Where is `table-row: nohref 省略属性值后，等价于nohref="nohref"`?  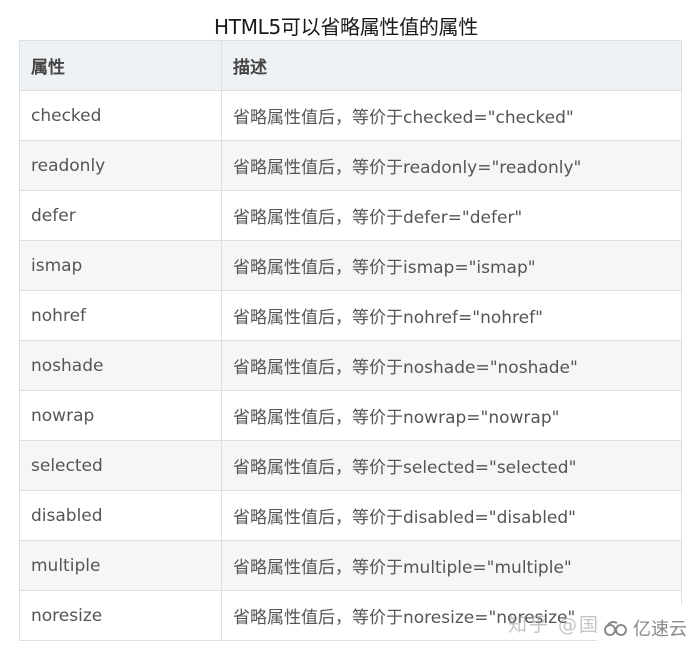
table-row: nohref 省略属性值后，等价于nohref="nohref" is located at coordinates (350, 315).